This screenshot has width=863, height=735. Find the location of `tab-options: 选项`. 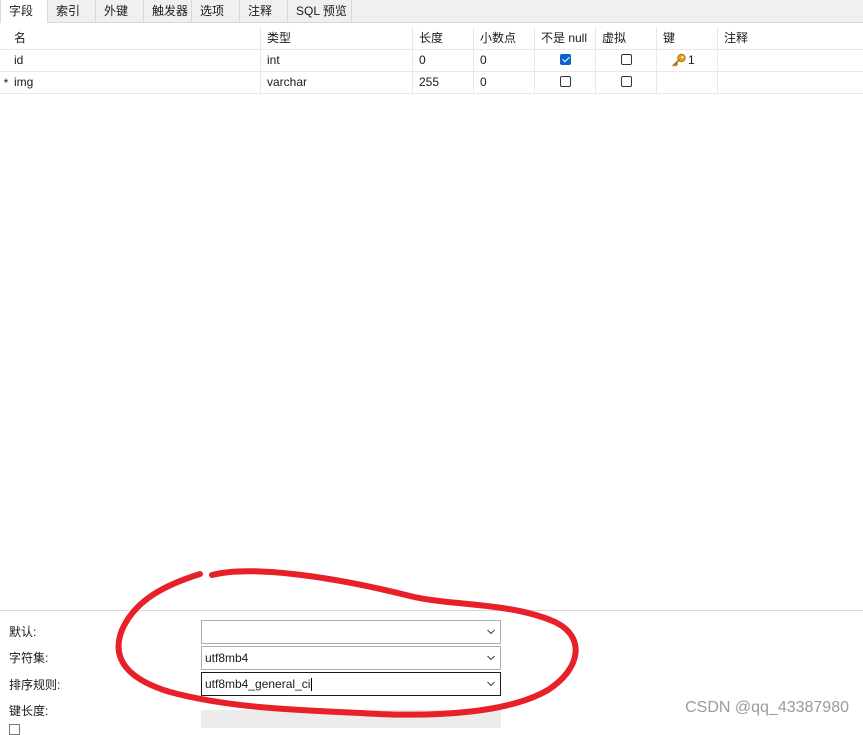

tab-options: 选项 is located at coordinates (216, 11).